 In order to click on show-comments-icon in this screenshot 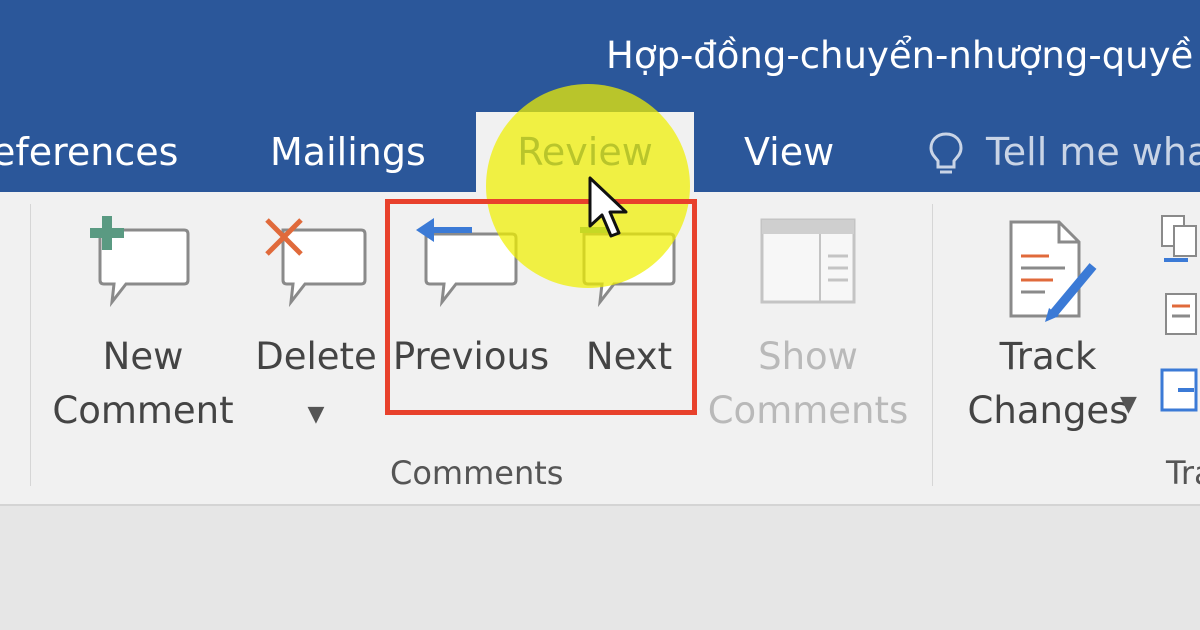, I will do `click(808, 261)`.